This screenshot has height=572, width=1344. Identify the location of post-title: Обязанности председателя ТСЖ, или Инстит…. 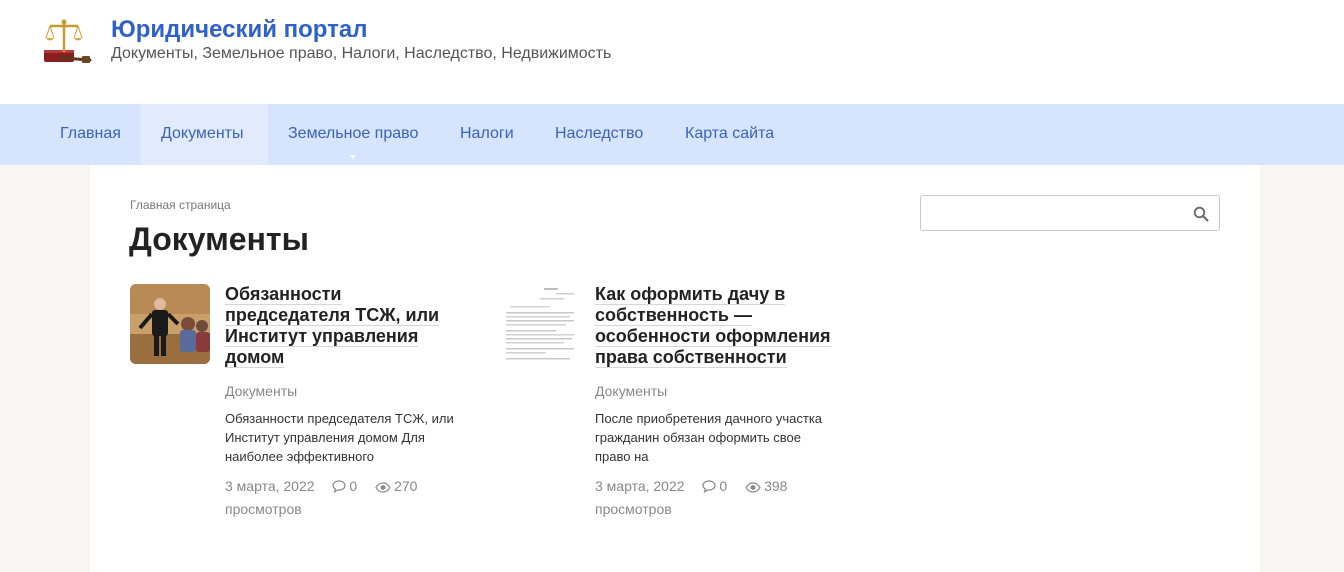
(332, 326).